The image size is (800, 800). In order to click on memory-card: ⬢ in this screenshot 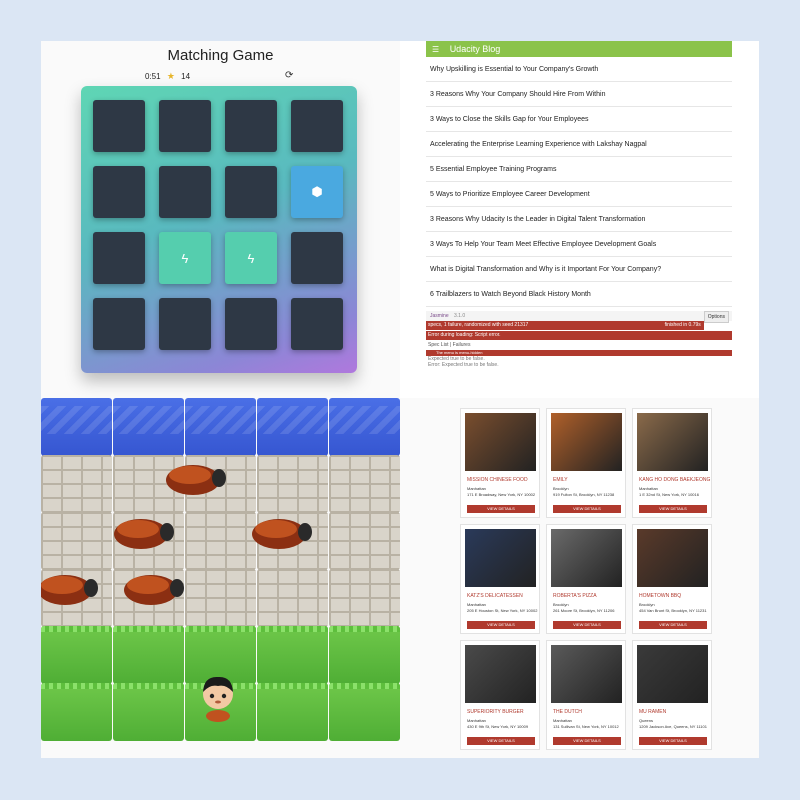, I will do `click(317, 192)`.